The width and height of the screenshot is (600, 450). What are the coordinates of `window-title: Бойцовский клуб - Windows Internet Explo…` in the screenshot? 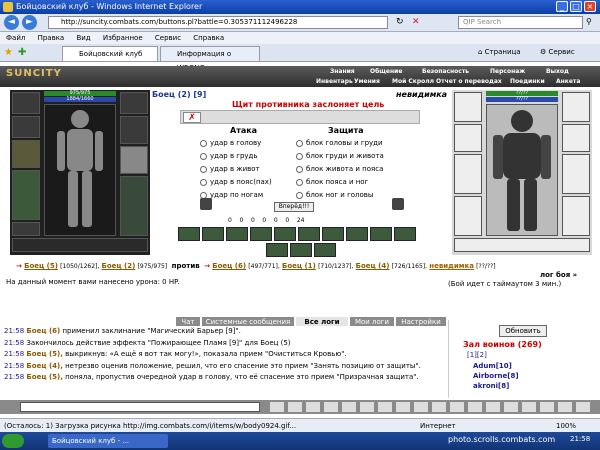 It's located at (109, 6).